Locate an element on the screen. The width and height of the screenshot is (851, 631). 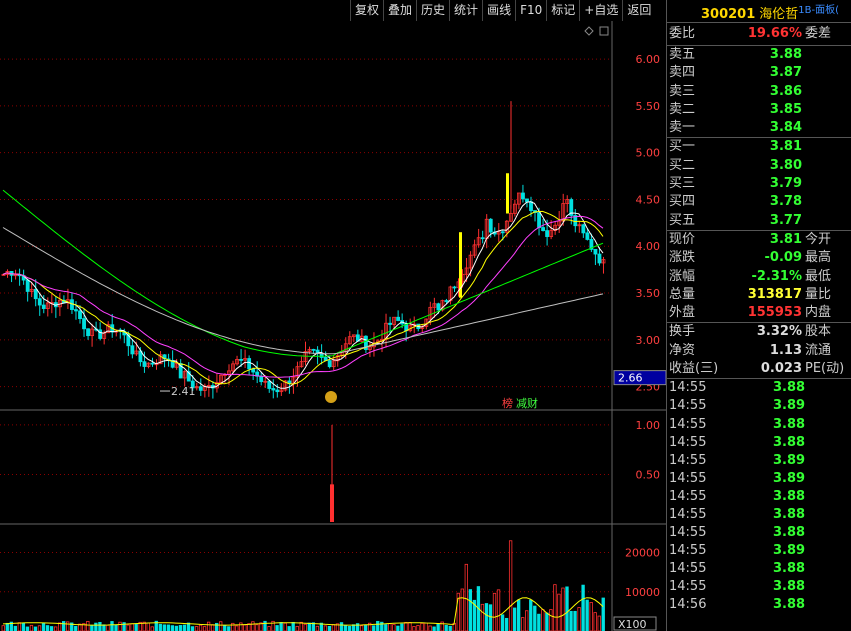
diamond-icon is located at coordinates (589, 31).